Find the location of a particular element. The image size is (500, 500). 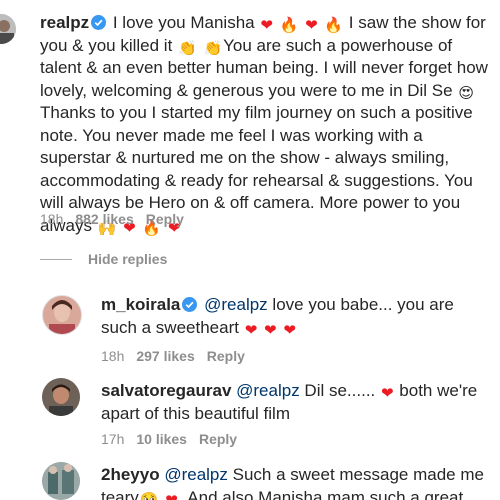

divider-line is located at coordinates (56, 259).